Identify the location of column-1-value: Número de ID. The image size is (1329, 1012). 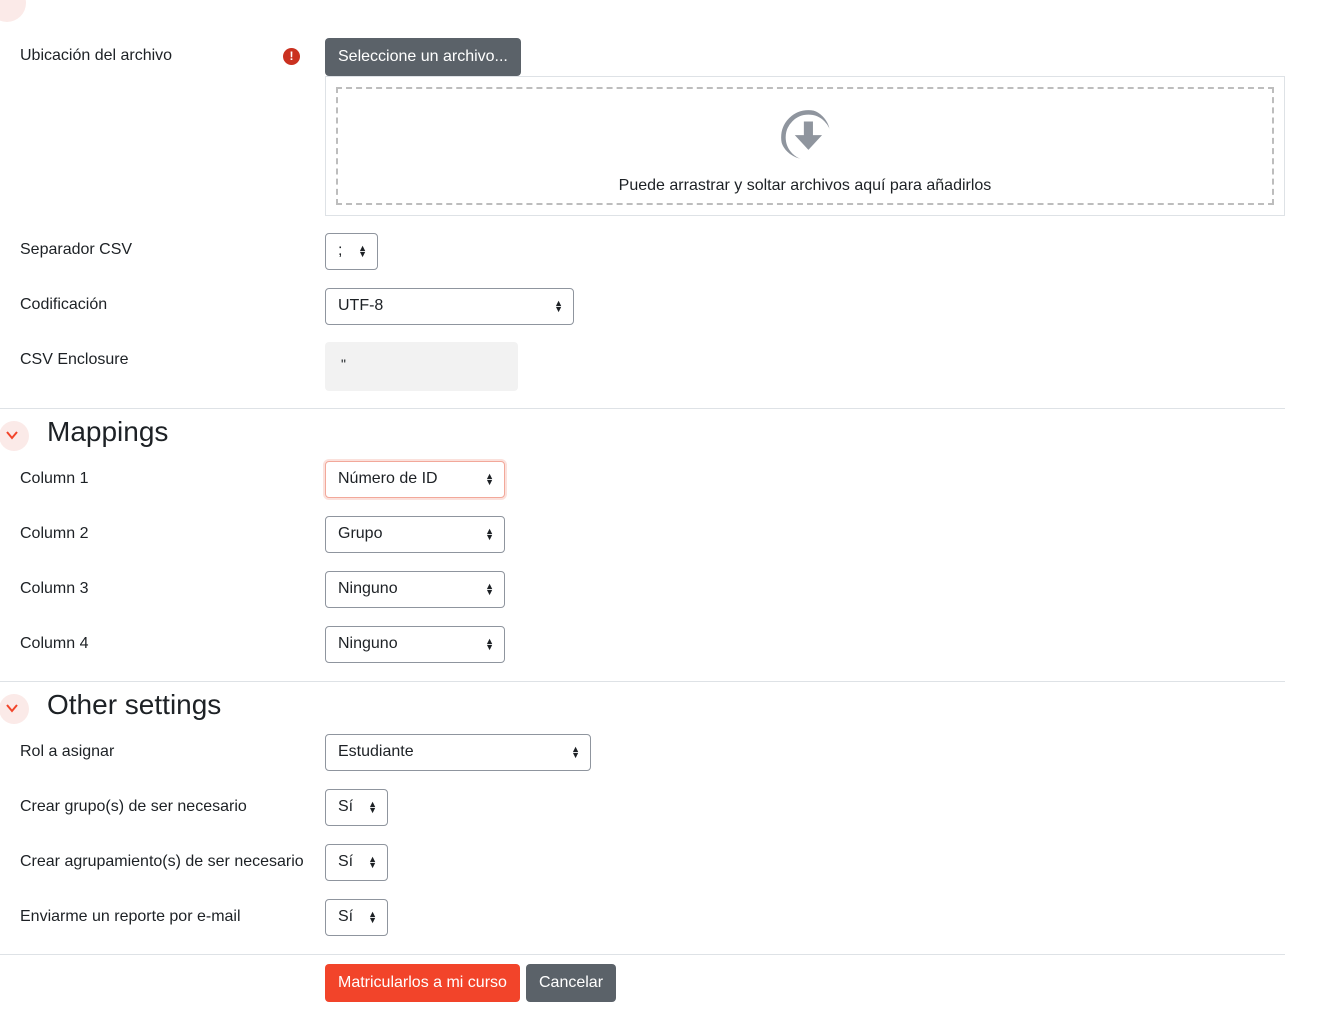
(388, 478).